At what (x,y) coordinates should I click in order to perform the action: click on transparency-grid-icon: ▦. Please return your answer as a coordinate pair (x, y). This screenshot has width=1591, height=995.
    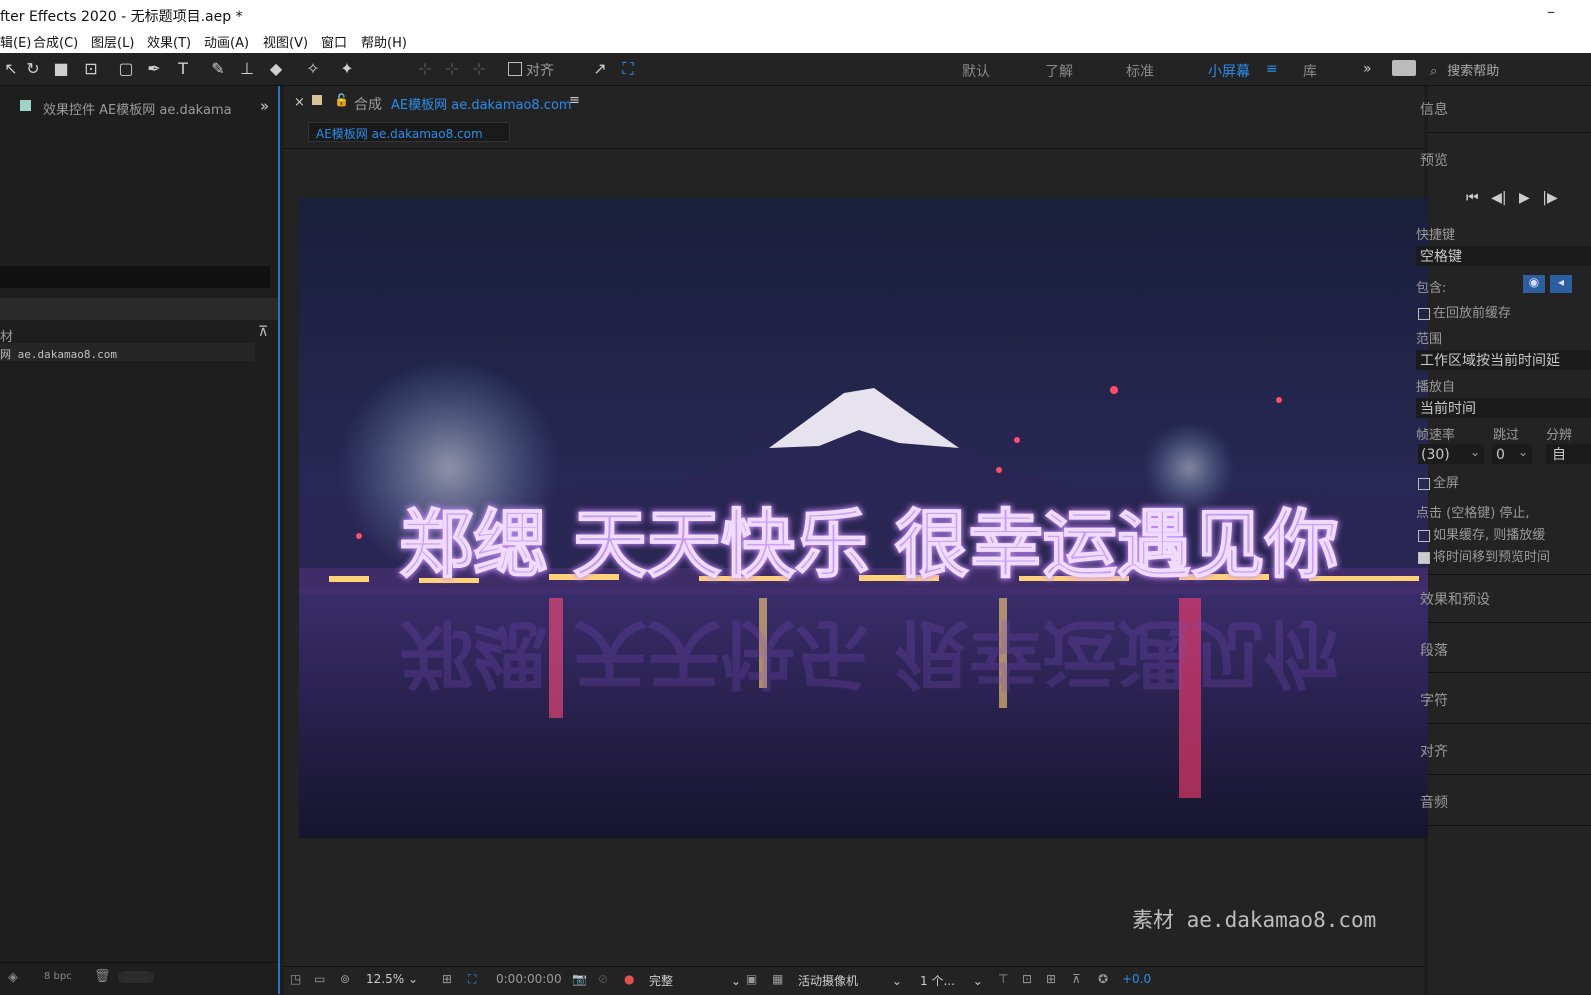
    Looking at the image, I should click on (777, 979).